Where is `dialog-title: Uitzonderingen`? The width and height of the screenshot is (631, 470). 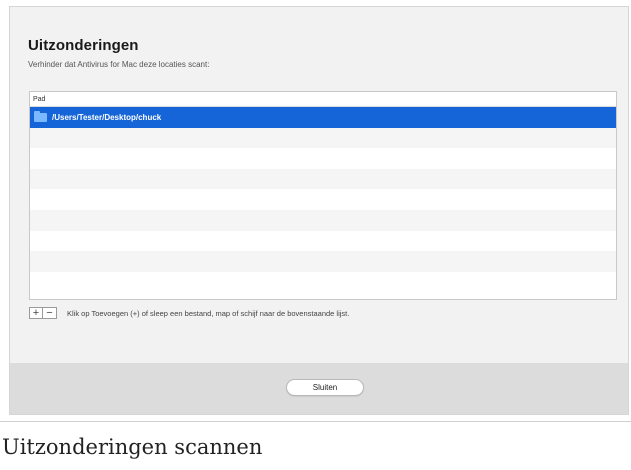
dialog-title: Uitzonderingen is located at coordinates (83, 45).